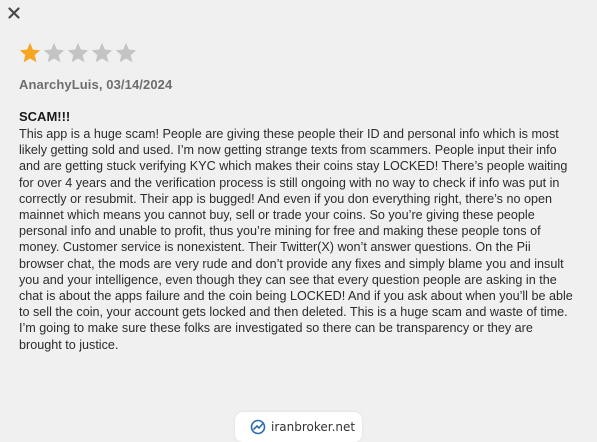  I want to click on star-filled-icon, so click(30, 52).